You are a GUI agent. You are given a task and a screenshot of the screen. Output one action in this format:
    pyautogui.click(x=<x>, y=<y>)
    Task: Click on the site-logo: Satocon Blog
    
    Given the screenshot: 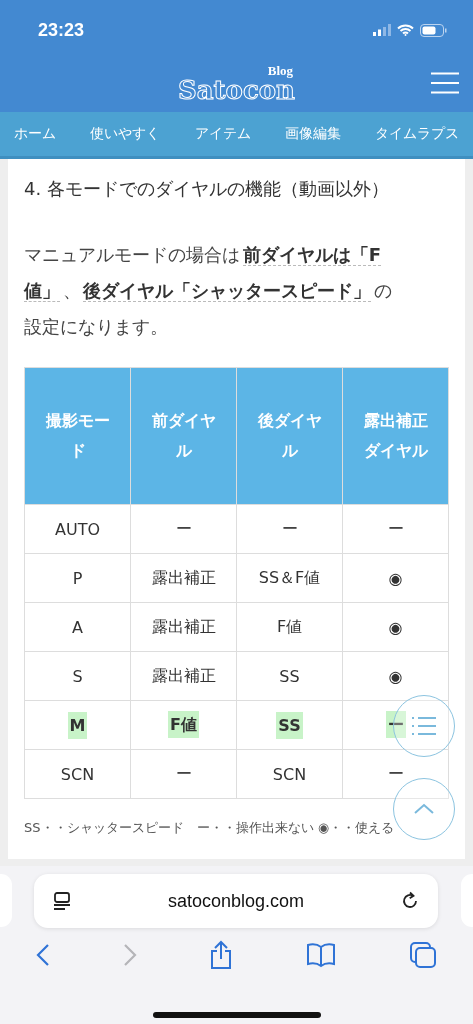 What is the action you would take?
    pyautogui.click(x=236, y=86)
    